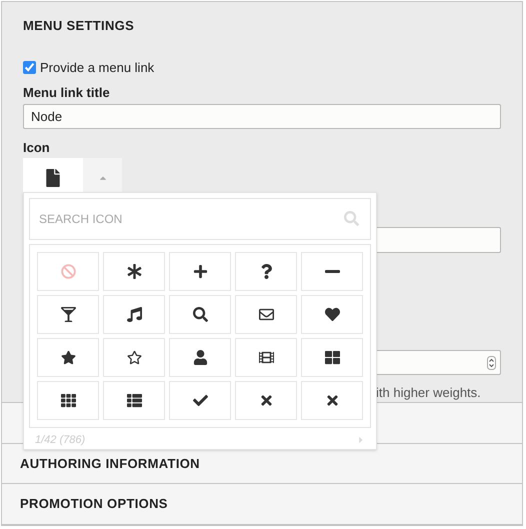 The width and height of the screenshot is (526, 529). I want to click on checkbox-label: Provide a menu link, so click(97, 67).